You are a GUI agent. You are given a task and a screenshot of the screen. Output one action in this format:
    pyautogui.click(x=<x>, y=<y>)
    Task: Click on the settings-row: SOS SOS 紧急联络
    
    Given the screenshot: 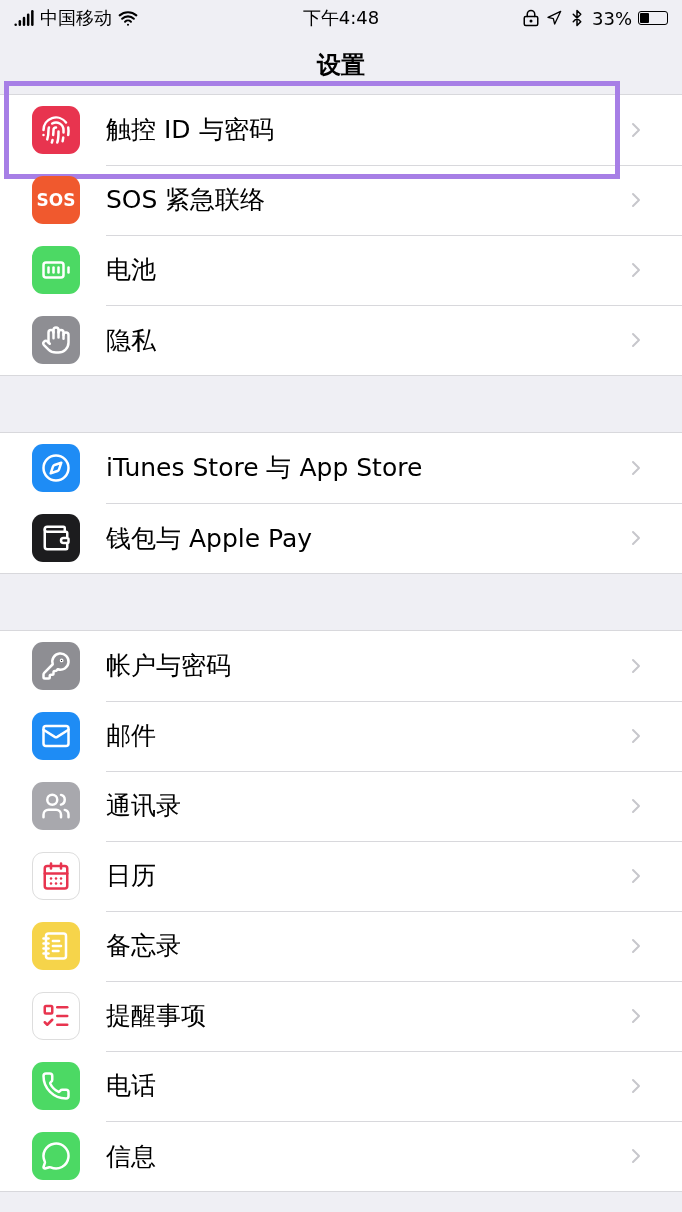 What is the action you would take?
    pyautogui.click(x=341, y=200)
    